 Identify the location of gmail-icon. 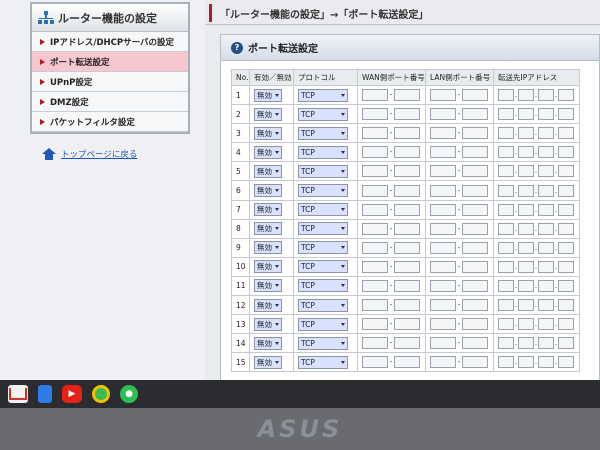
(18, 394).